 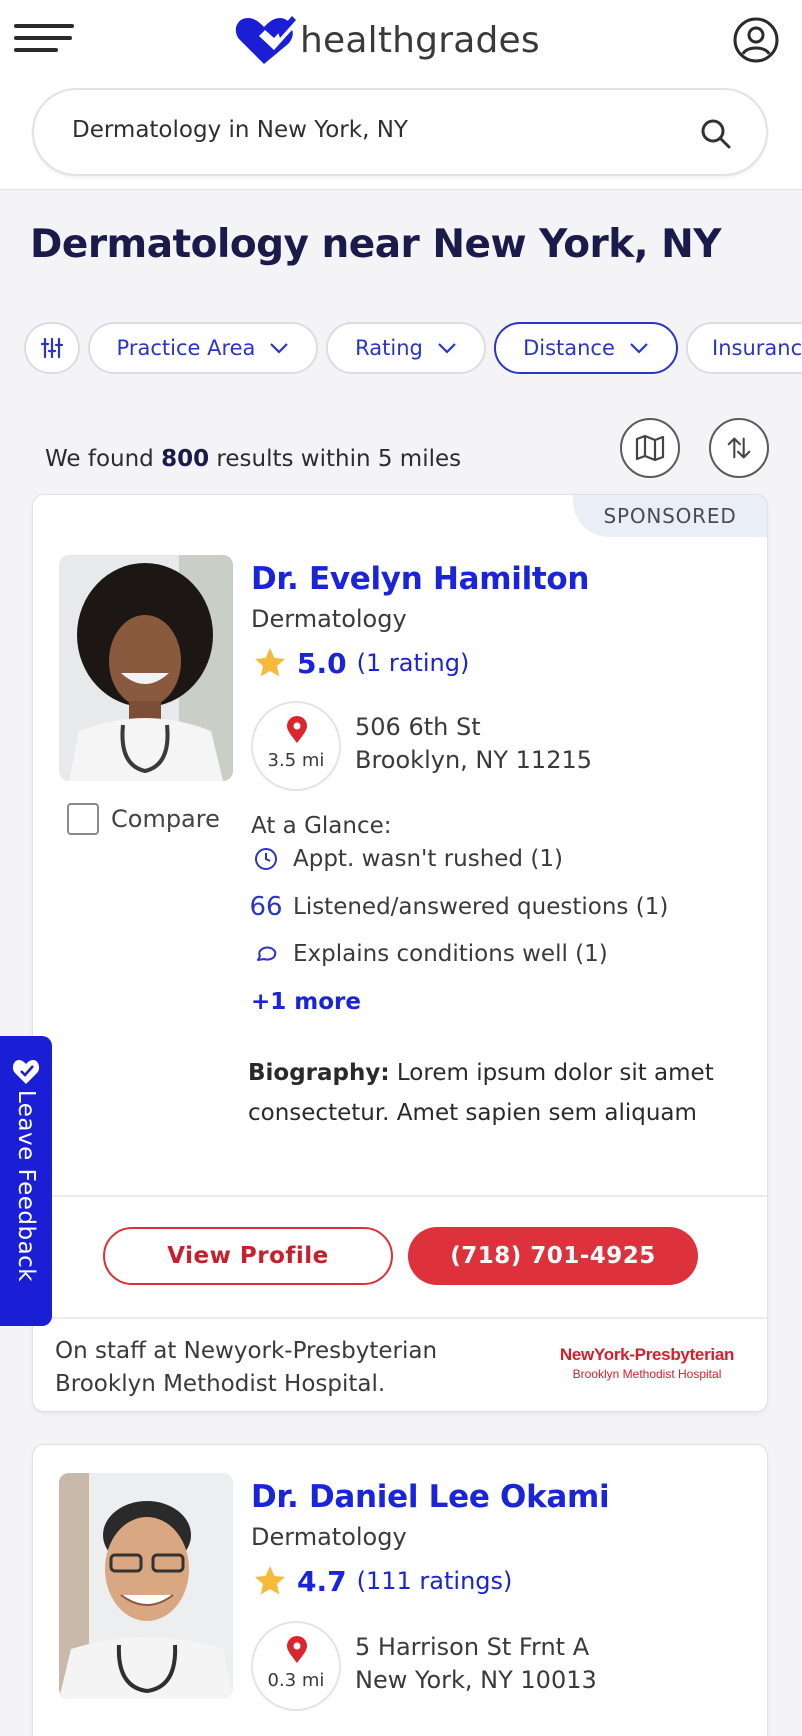 I want to click on sort-button, so click(x=739, y=448).